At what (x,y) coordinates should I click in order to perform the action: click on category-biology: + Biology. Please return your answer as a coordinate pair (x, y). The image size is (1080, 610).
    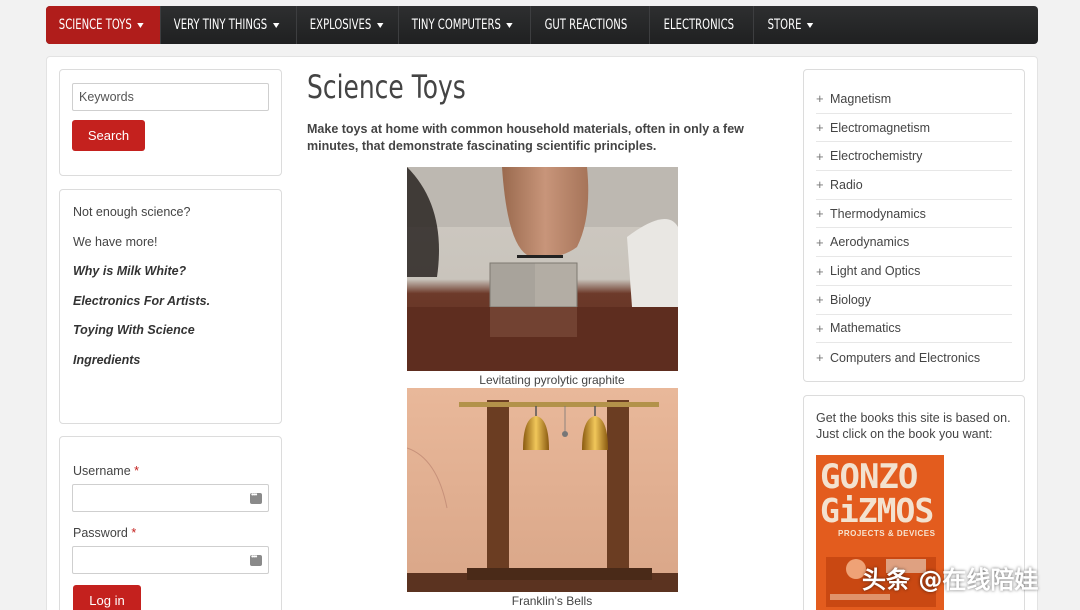
    Looking at the image, I should click on (914, 300).